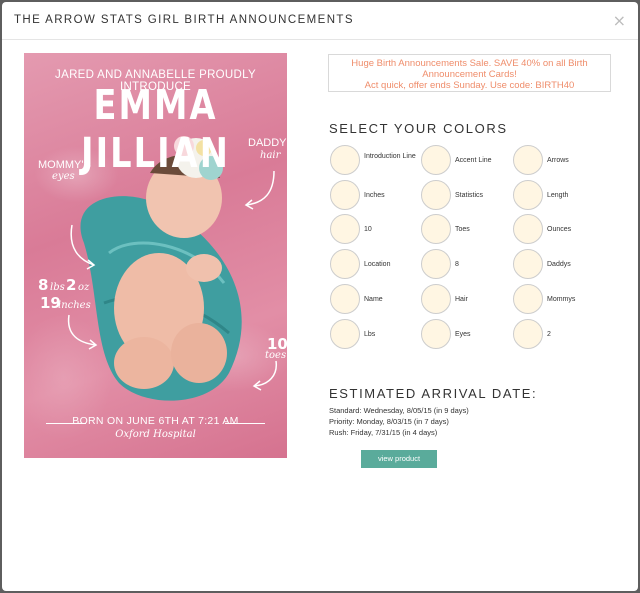 The image size is (640, 593). I want to click on color-option: 2, so click(559, 333).